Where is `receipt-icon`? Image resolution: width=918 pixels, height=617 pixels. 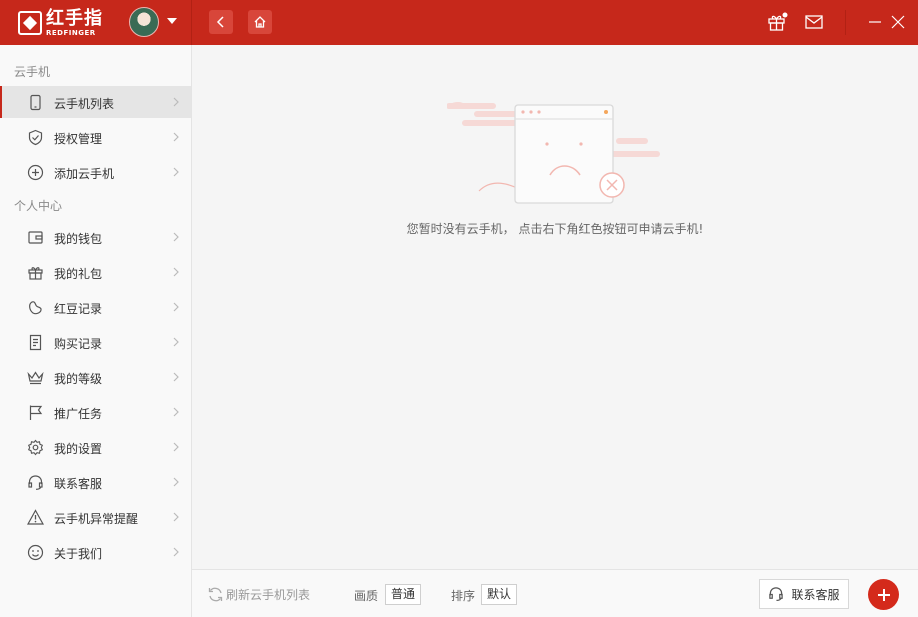 receipt-icon is located at coordinates (35, 342).